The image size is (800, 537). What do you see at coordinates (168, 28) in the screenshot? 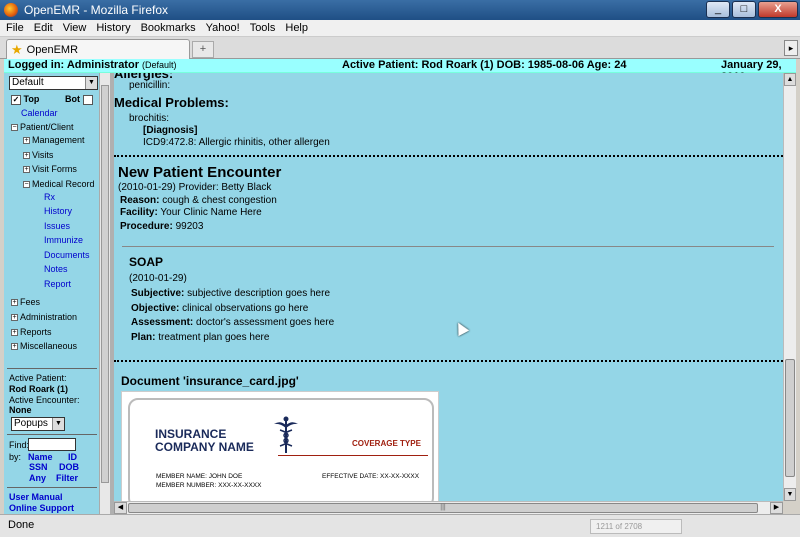
I see `menu-bookmarks: Bookmarks` at bounding box center [168, 28].